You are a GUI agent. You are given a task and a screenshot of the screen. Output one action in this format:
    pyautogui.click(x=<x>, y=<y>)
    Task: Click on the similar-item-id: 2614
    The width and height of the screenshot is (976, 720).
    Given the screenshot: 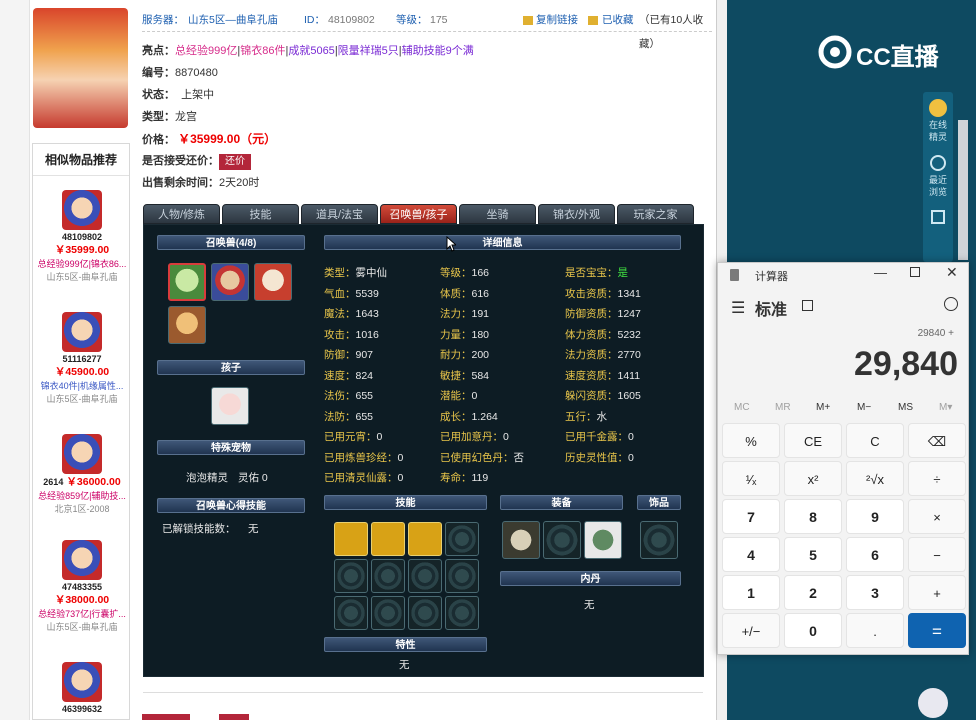 What is the action you would take?
    pyautogui.click(x=53, y=482)
    